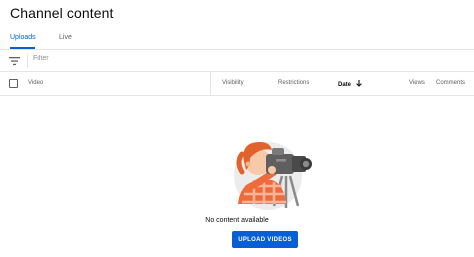 The image size is (474, 257). What do you see at coordinates (237, 61) in the screenshot?
I see `filter-bar` at bounding box center [237, 61].